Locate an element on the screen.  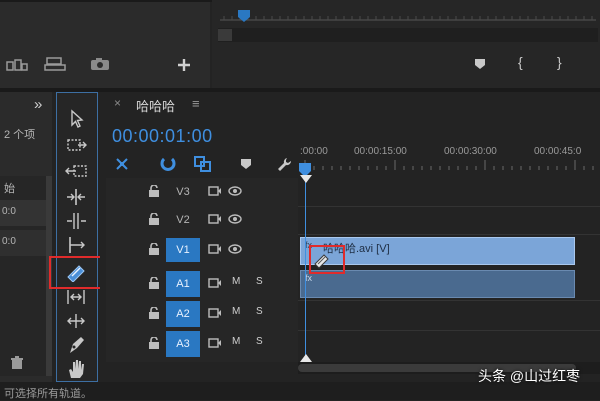
timeline-marker-icon is located at coordinates (246, 164).